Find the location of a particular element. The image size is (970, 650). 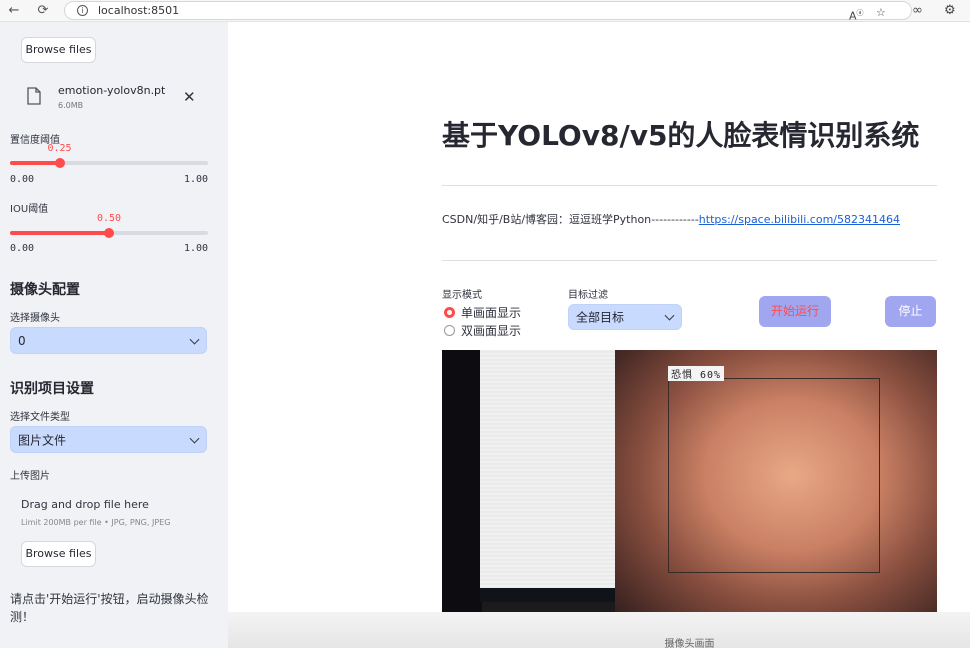

remove-file-close-icon: ✕ is located at coordinates (189, 97).